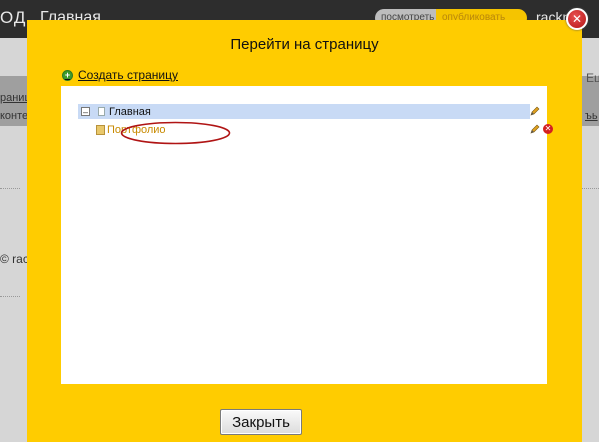 This screenshot has height=442, width=599. Describe the element at coordinates (85, 112) in the screenshot. I see `collapse-icon: –` at that location.